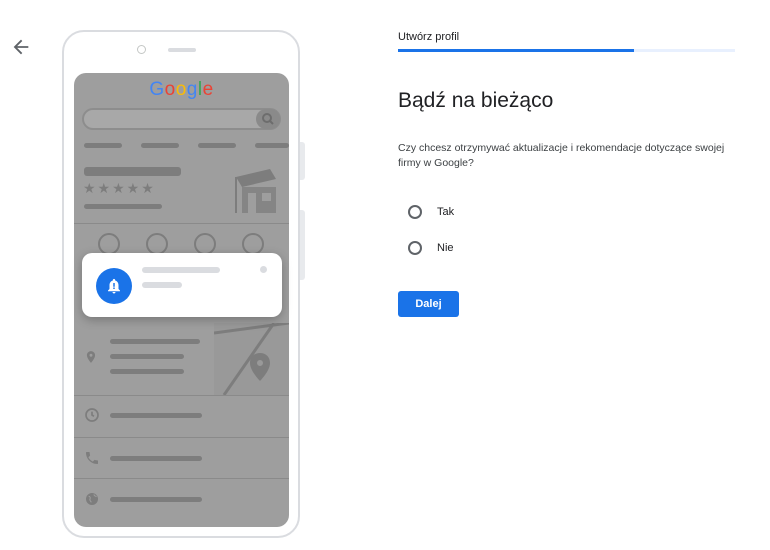 The height and width of the screenshot is (550, 770). I want to click on google-logo: Google, so click(181, 89).